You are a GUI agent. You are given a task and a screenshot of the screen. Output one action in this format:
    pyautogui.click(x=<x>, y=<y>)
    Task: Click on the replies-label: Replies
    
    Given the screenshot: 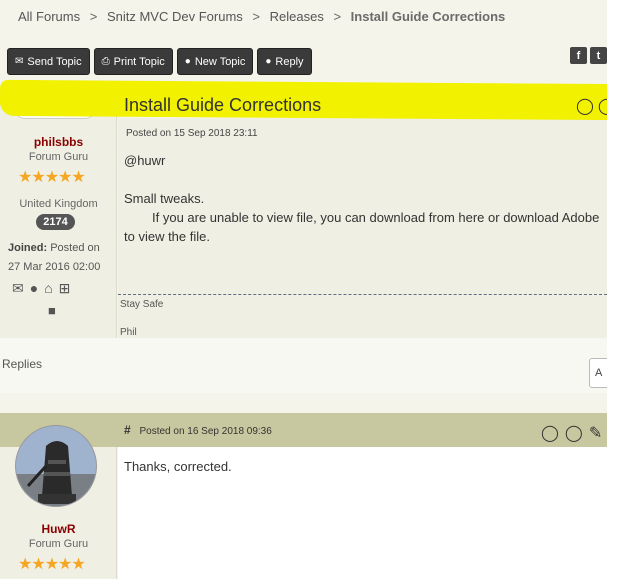 What is the action you would take?
    pyautogui.click(x=22, y=364)
    